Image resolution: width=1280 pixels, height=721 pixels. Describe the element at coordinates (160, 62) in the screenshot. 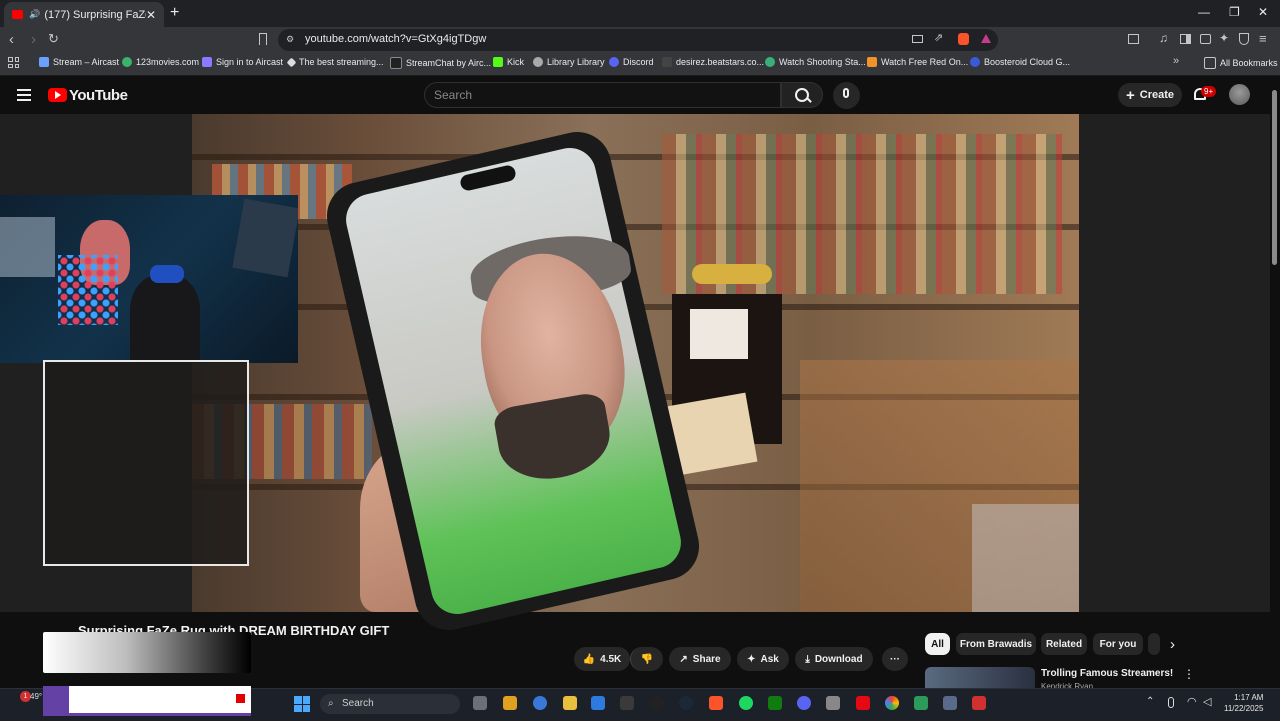

I see `bookmark-item: 123movies.com` at that location.